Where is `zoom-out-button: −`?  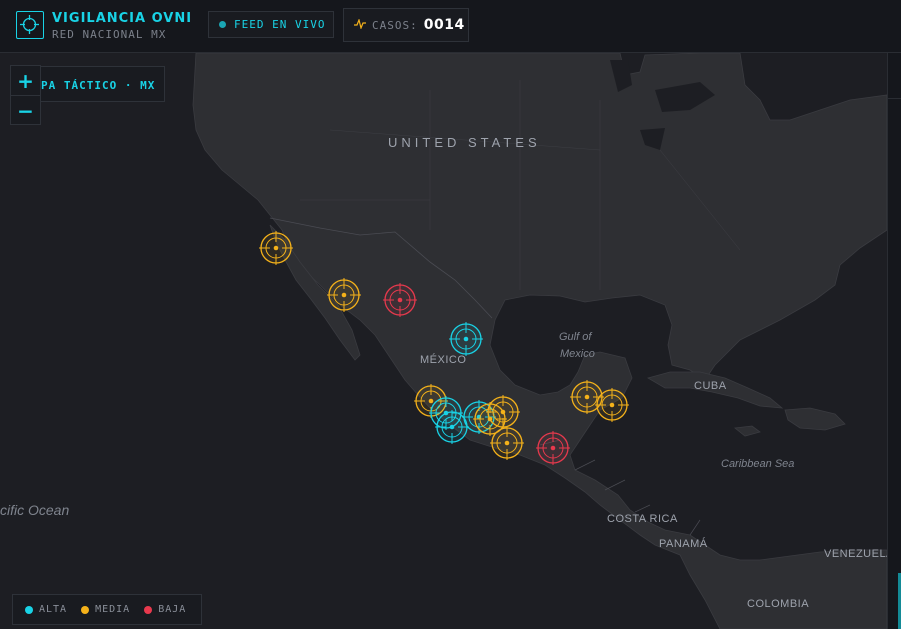
zoom-out-button: − is located at coordinates (25, 110).